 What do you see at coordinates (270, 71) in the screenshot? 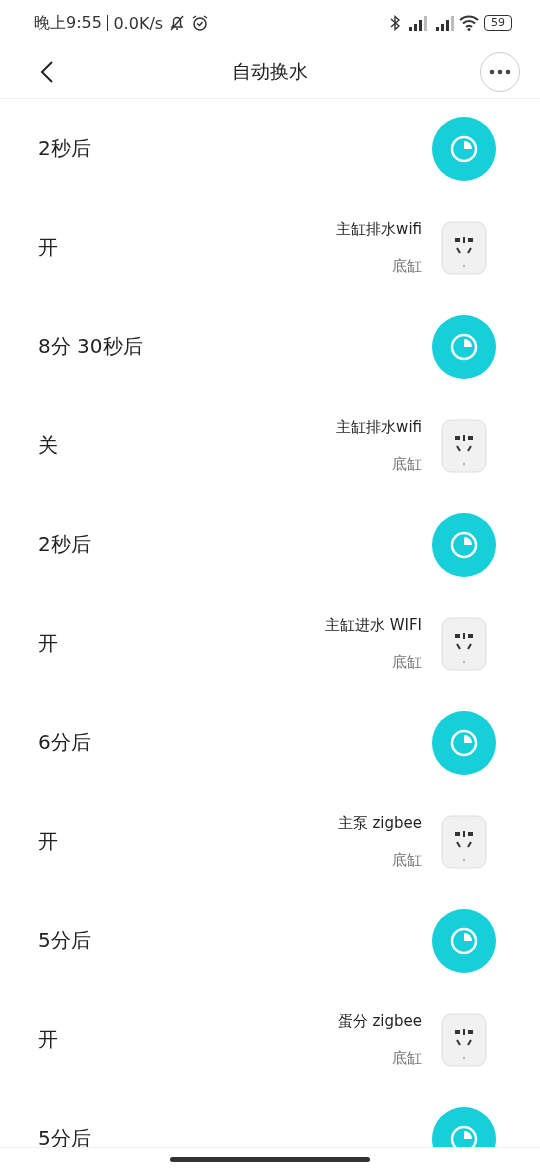
I see `page-title: 自动换水` at bounding box center [270, 71].